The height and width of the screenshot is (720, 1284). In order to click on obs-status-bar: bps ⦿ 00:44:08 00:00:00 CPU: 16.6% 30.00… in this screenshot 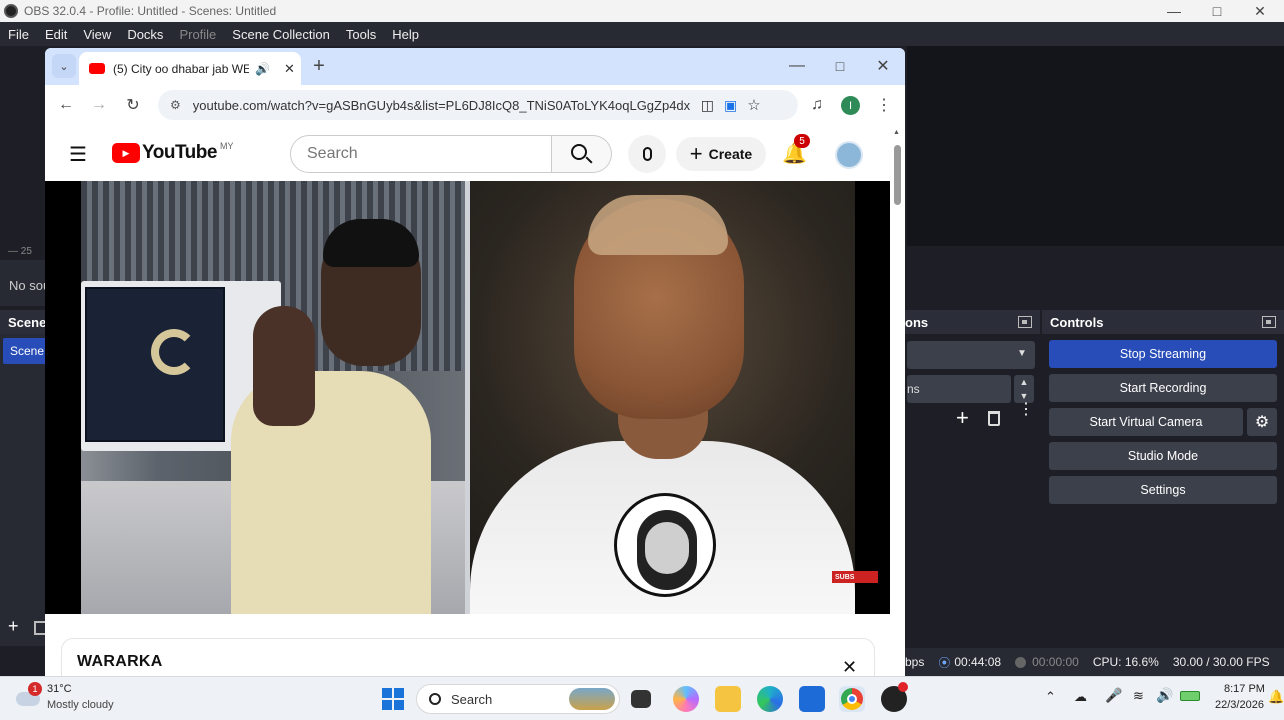, I will do `click(1094, 662)`.